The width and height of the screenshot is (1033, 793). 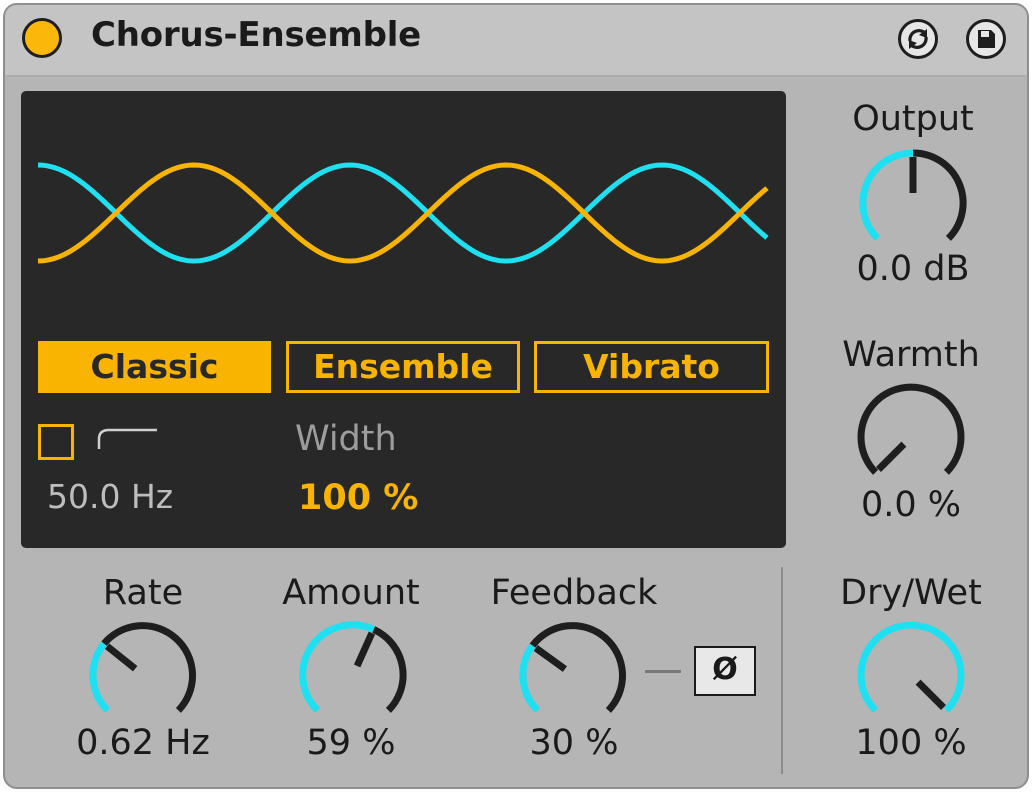 I want to click on warmth-label: Warmth, so click(x=911, y=355).